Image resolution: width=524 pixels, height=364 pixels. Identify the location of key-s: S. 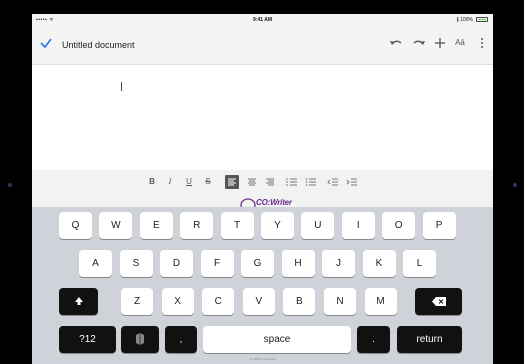
(136, 263).